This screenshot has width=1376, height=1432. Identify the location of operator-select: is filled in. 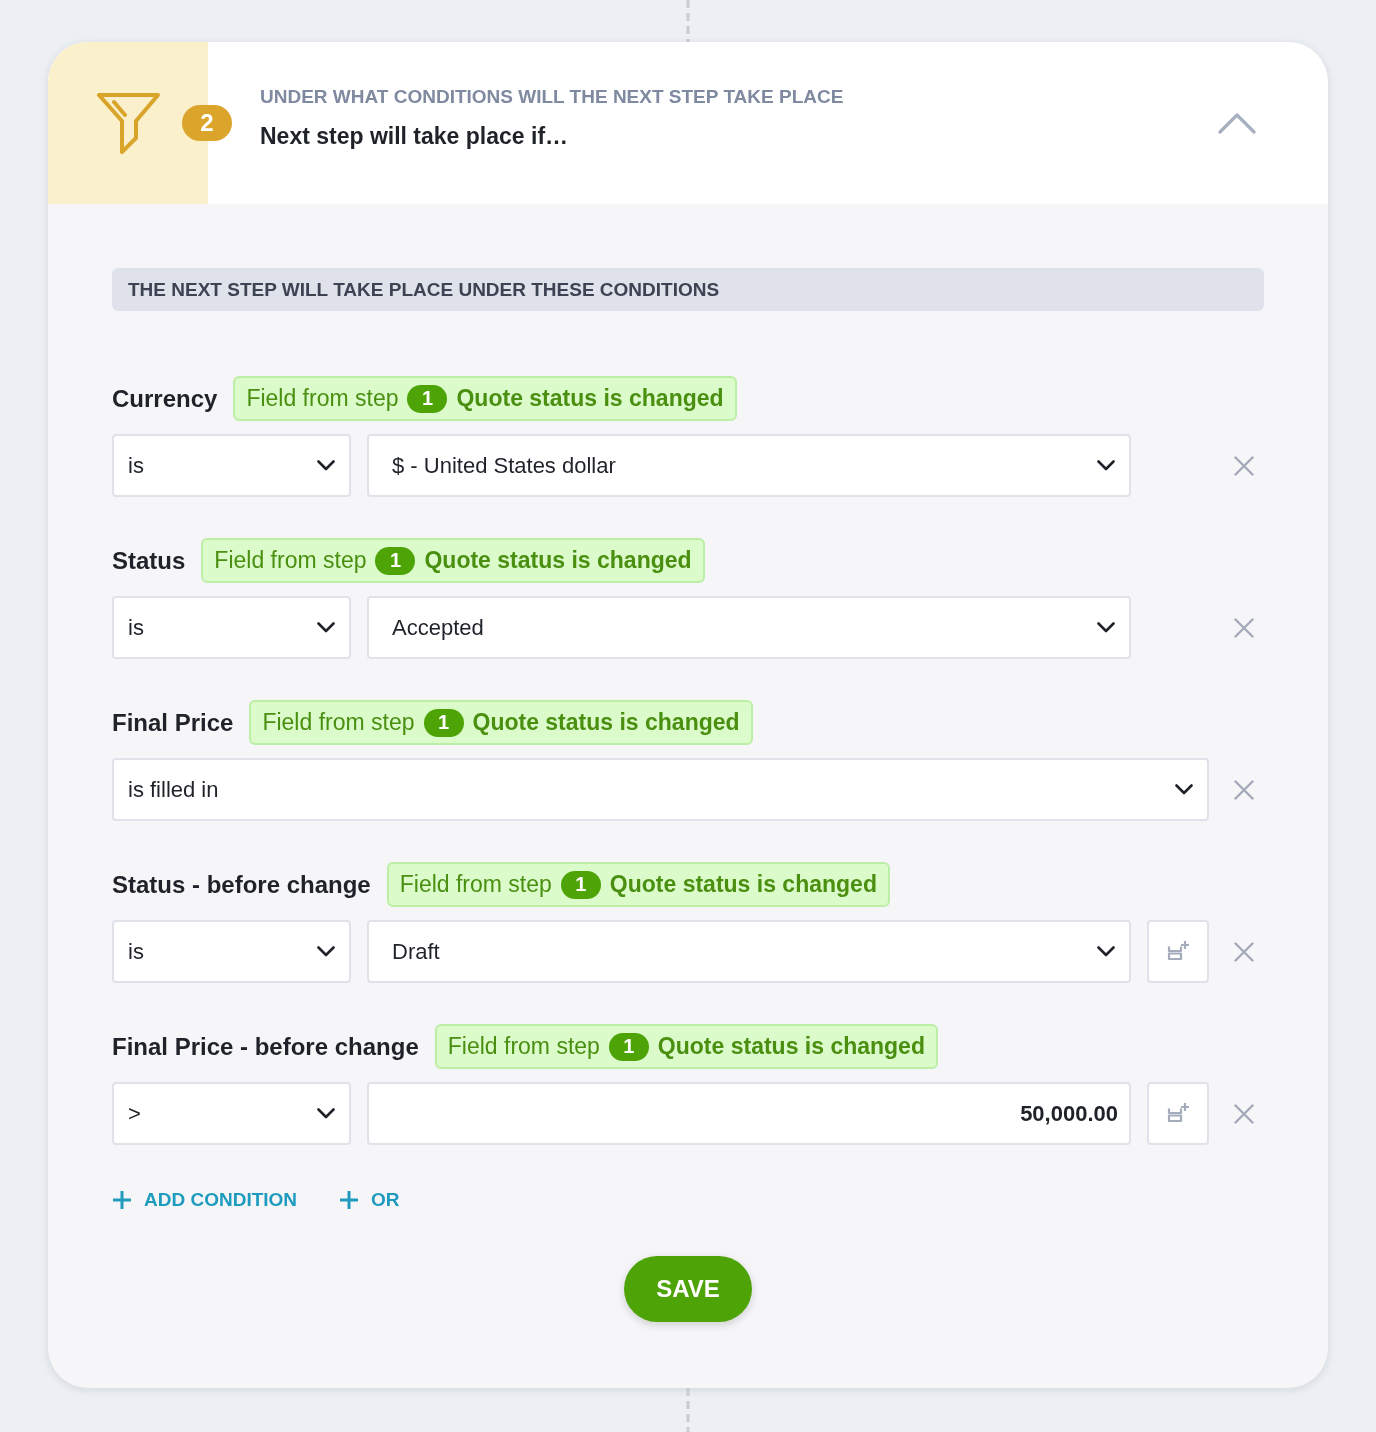
(660, 789).